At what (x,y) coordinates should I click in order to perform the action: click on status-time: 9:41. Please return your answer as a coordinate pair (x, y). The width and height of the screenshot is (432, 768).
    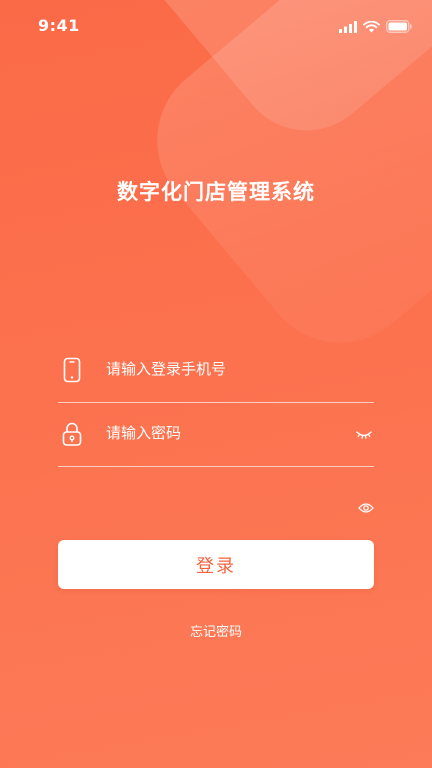
    Looking at the image, I should click on (59, 25).